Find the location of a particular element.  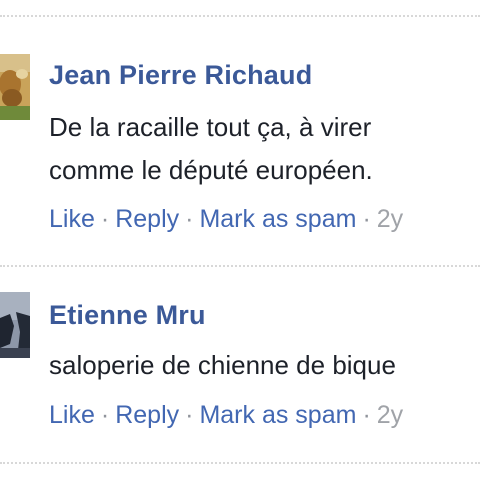

comment-text-line: comme le député européen. is located at coordinates (211, 170).